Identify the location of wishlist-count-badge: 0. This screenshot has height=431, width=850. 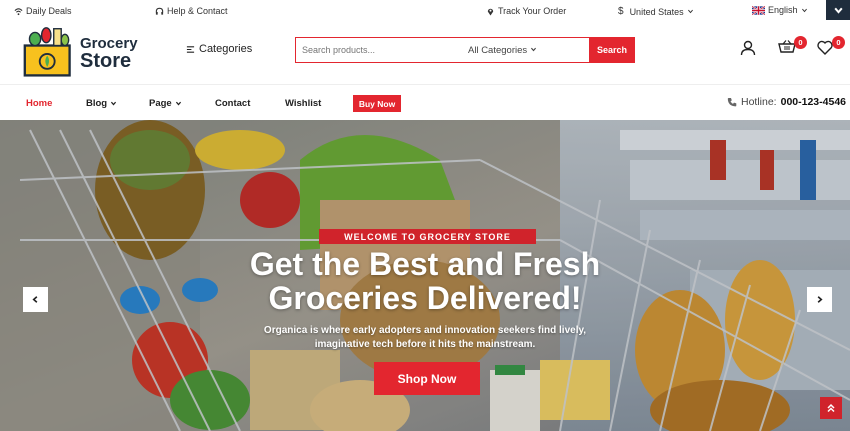
(838, 42).